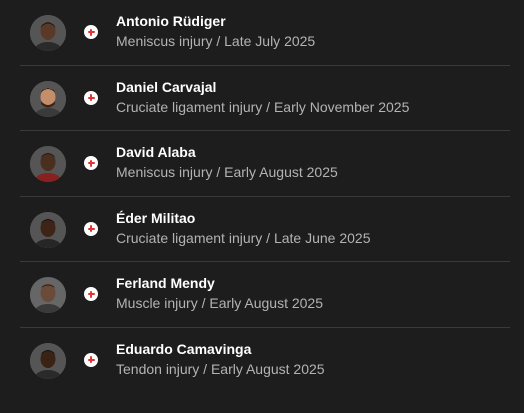 The width and height of the screenshot is (524, 413). I want to click on injury-detail: Meniscus injury / Late July 2025, so click(216, 41).